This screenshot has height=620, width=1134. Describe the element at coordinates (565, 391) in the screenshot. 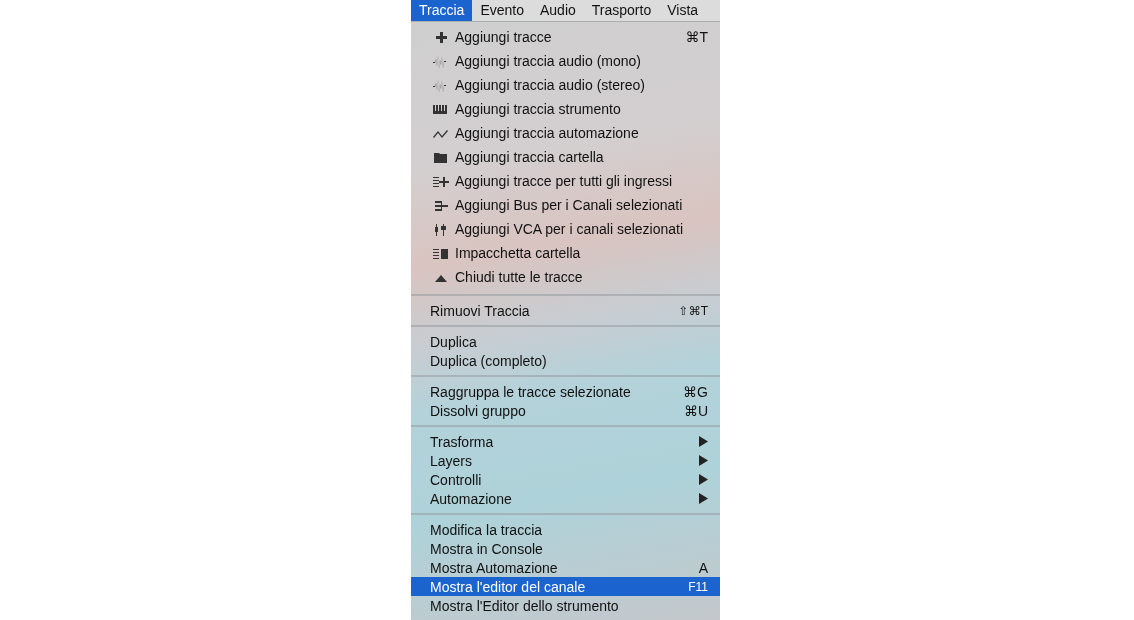

I see `menu-item: Raggruppa le tracce selezionate ⌘G` at that location.